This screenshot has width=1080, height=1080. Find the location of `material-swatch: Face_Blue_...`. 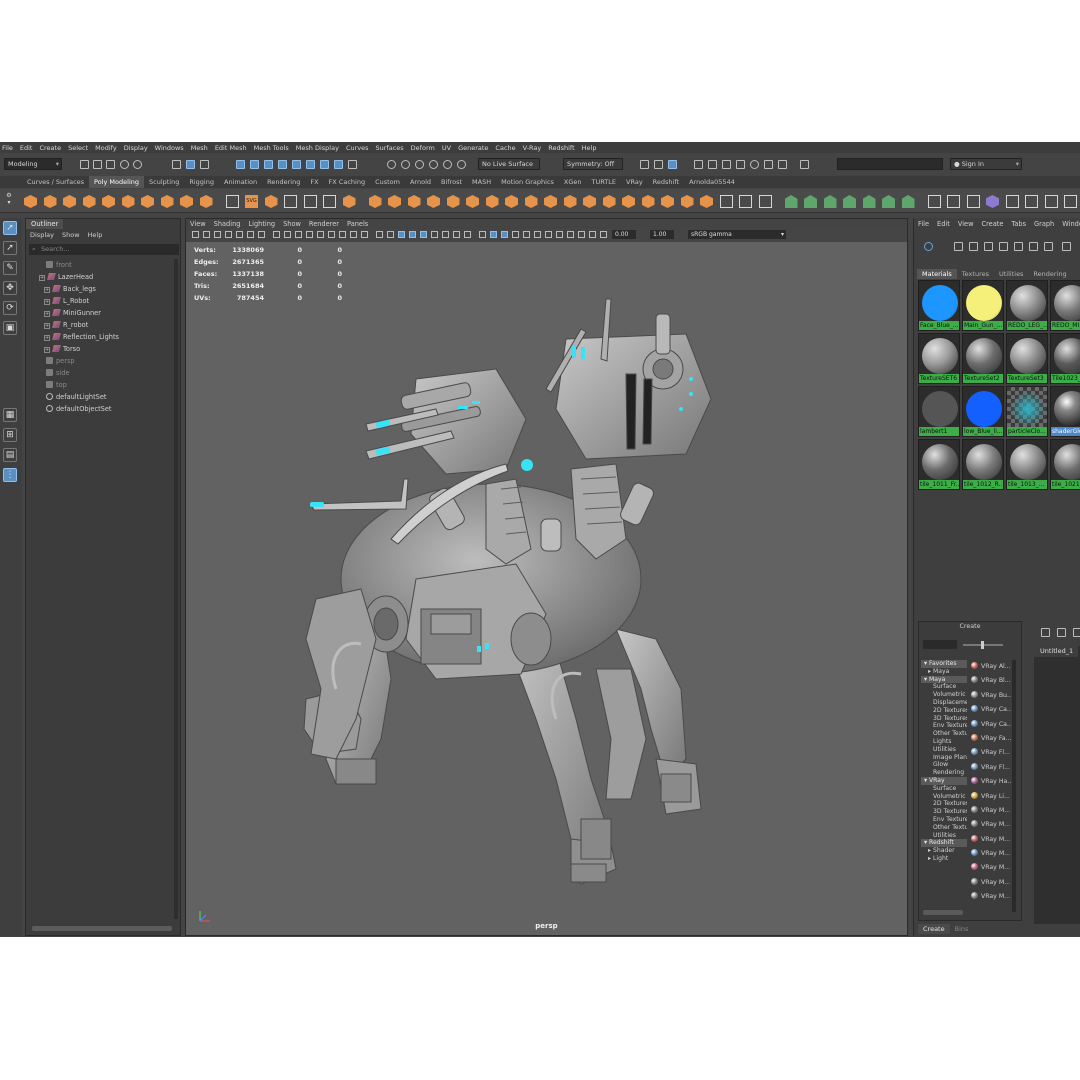

material-swatch: Face_Blue_... is located at coordinates (939, 305).